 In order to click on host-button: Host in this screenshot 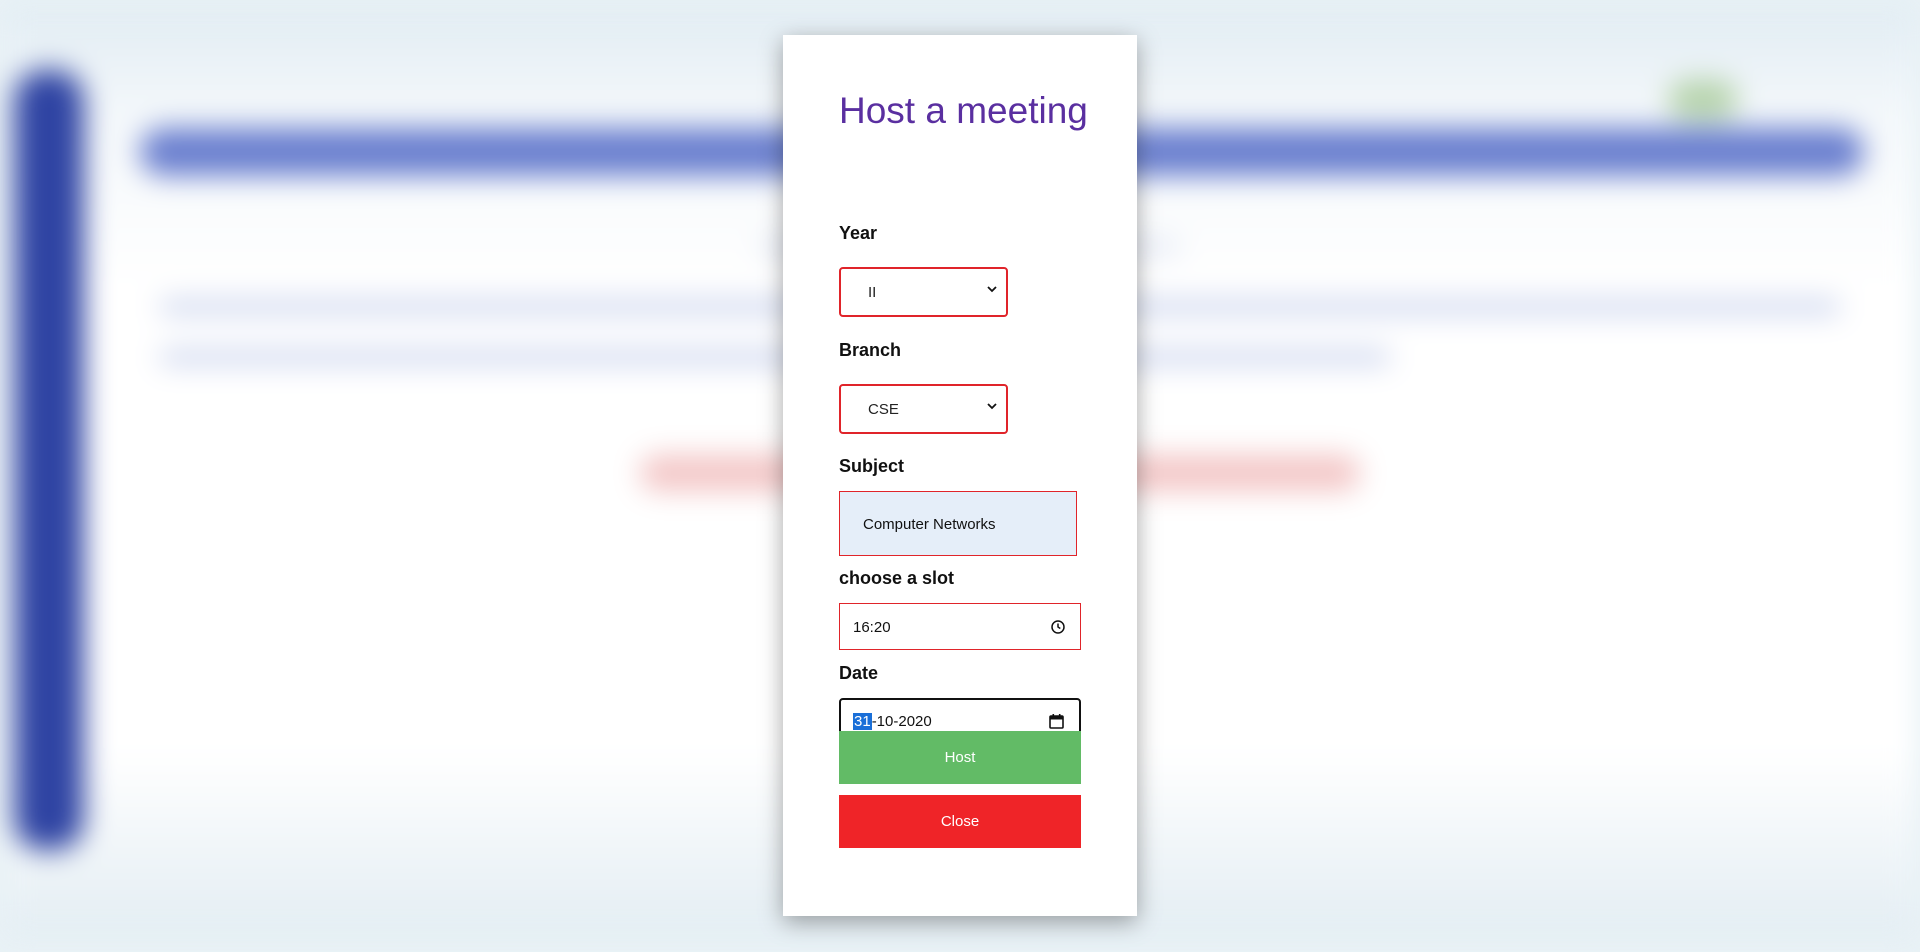, I will do `click(960, 757)`.